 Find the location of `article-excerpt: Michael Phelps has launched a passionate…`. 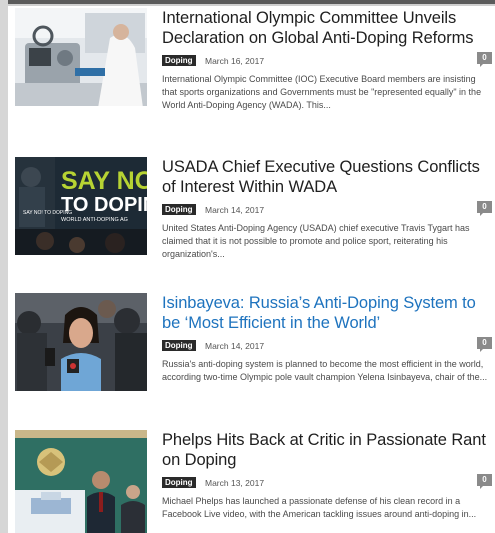

article-excerpt: Michael Phelps has launched a passionate… is located at coordinates (319, 508).